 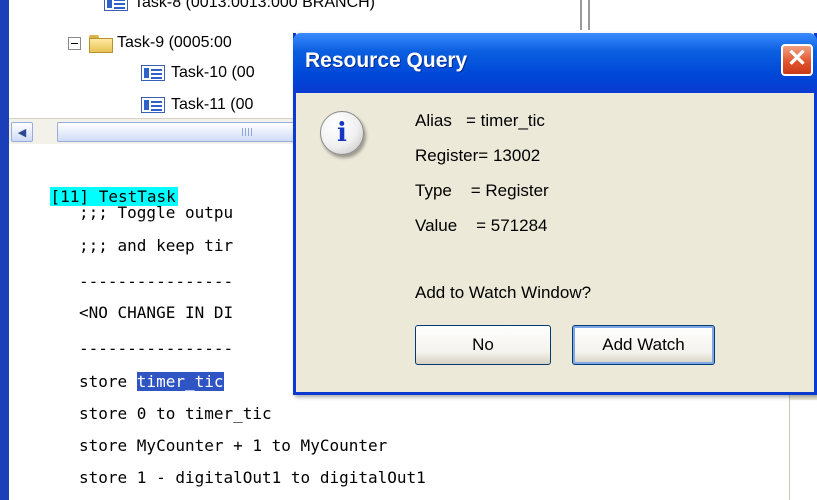 What do you see at coordinates (482, 190) in the screenshot?
I see `type-text: Type = Register` at bounding box center [482, 190].